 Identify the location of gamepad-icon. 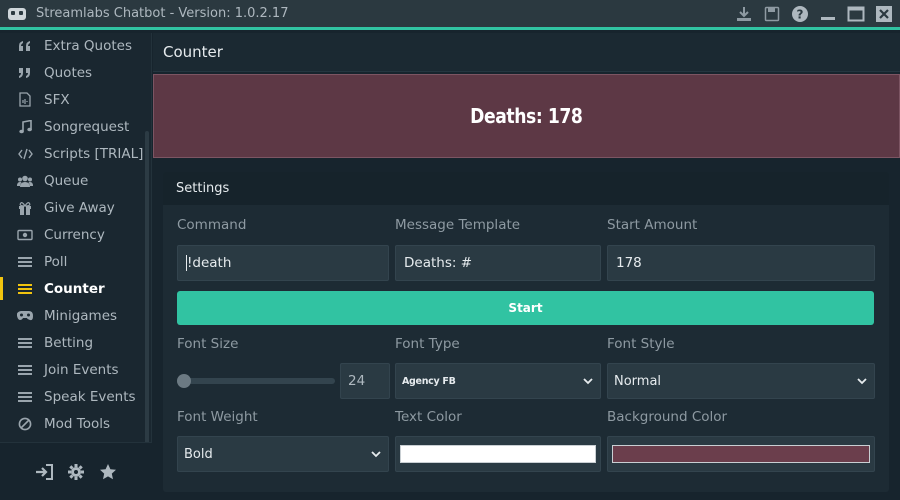
(25, 316).